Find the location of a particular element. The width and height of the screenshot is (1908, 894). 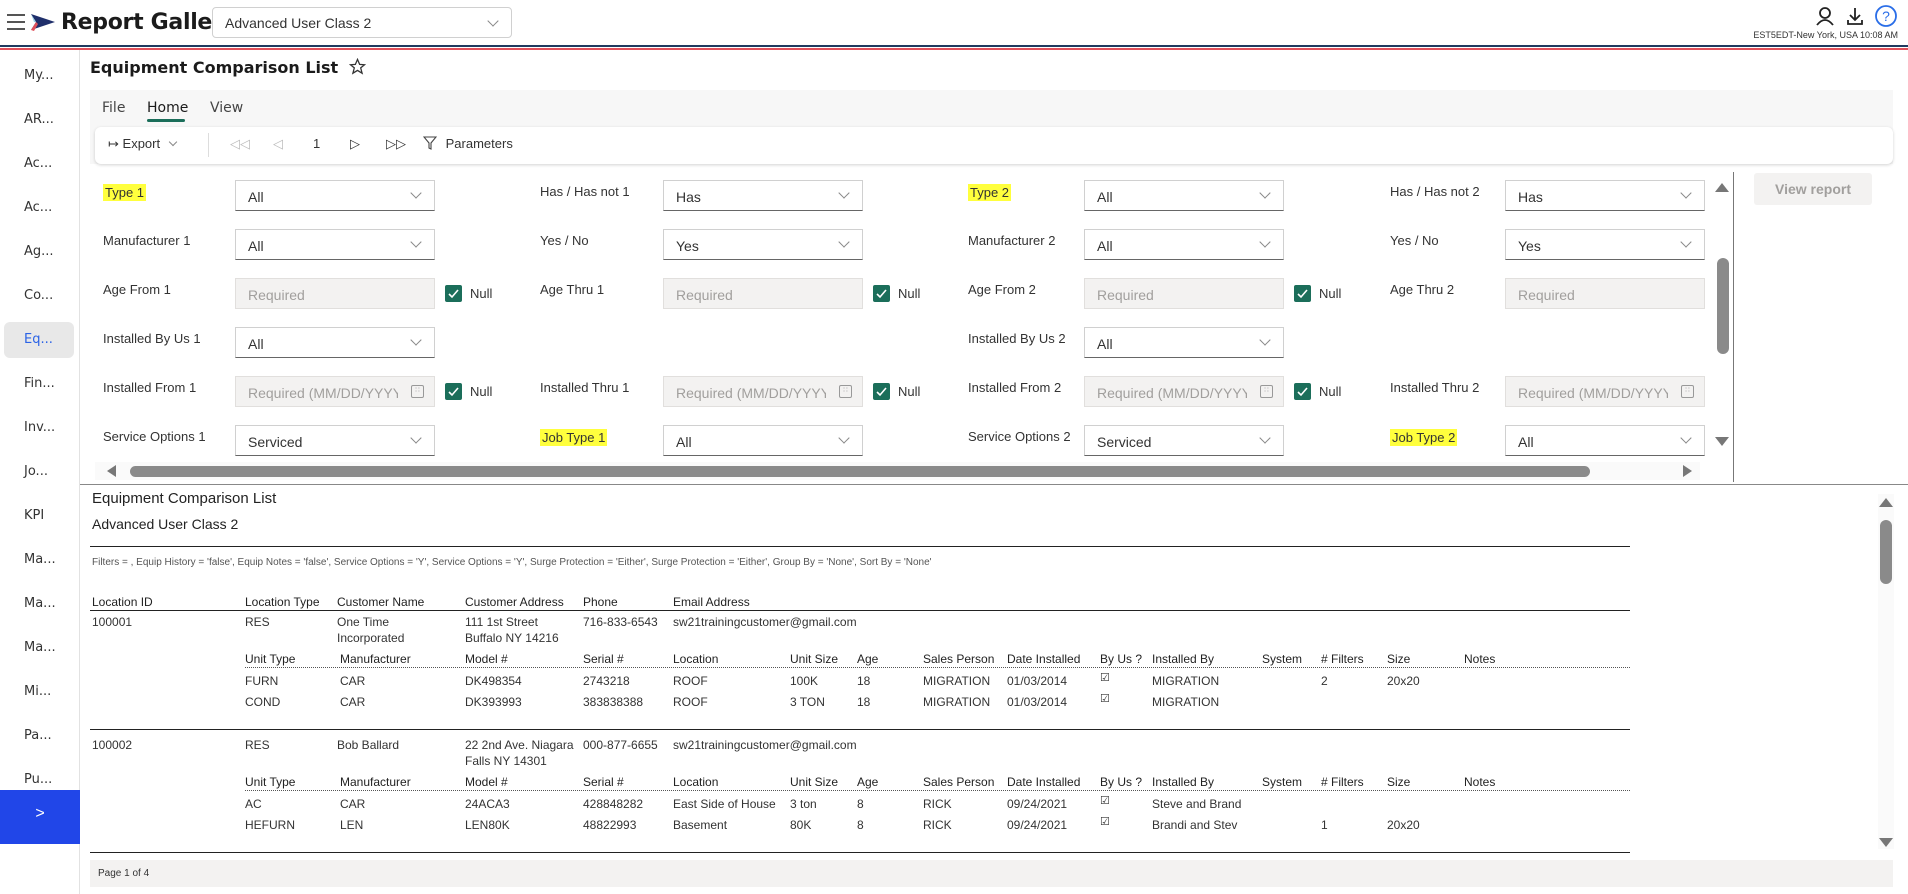

email-address: sw21trainingcustomer@gmail.com is located at coordinates (765, 745).